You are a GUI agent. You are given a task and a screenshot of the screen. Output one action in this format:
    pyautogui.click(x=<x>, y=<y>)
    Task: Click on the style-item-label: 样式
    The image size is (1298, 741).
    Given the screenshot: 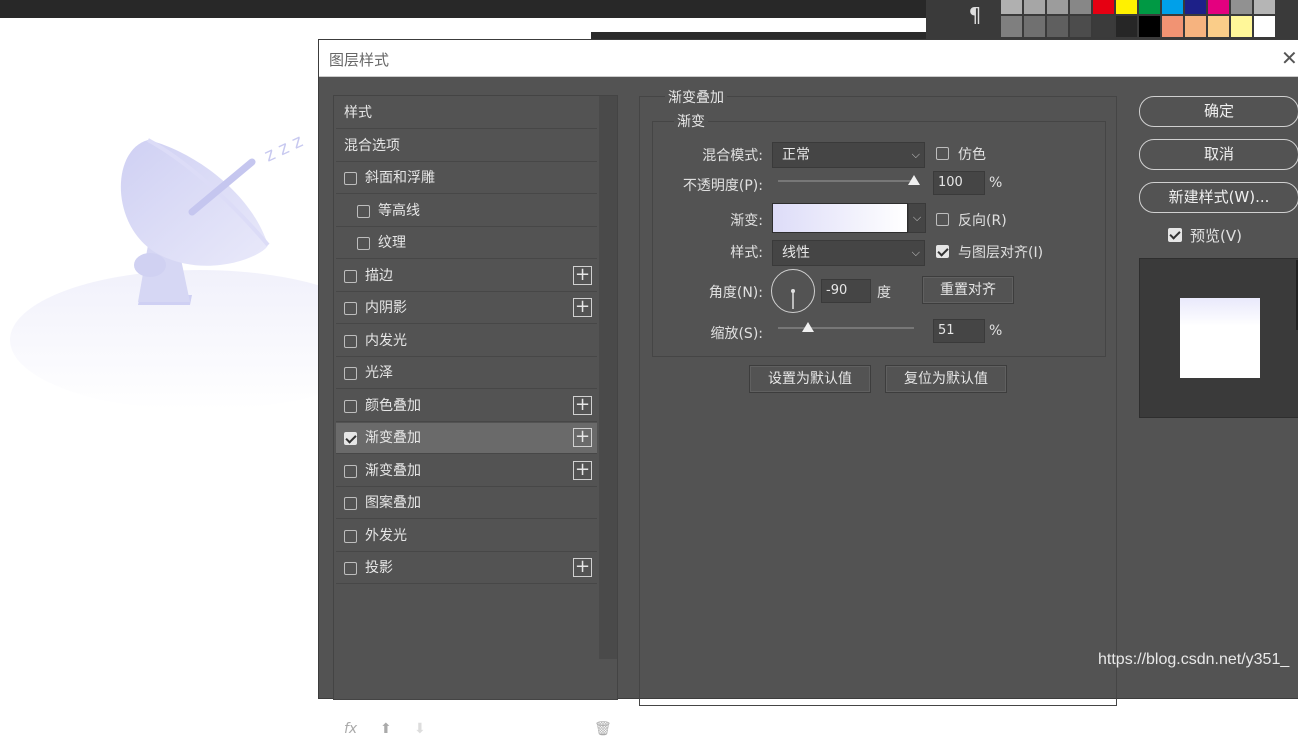 What is the action you would take?
    pyautogui.click(x=358, y=113)
    